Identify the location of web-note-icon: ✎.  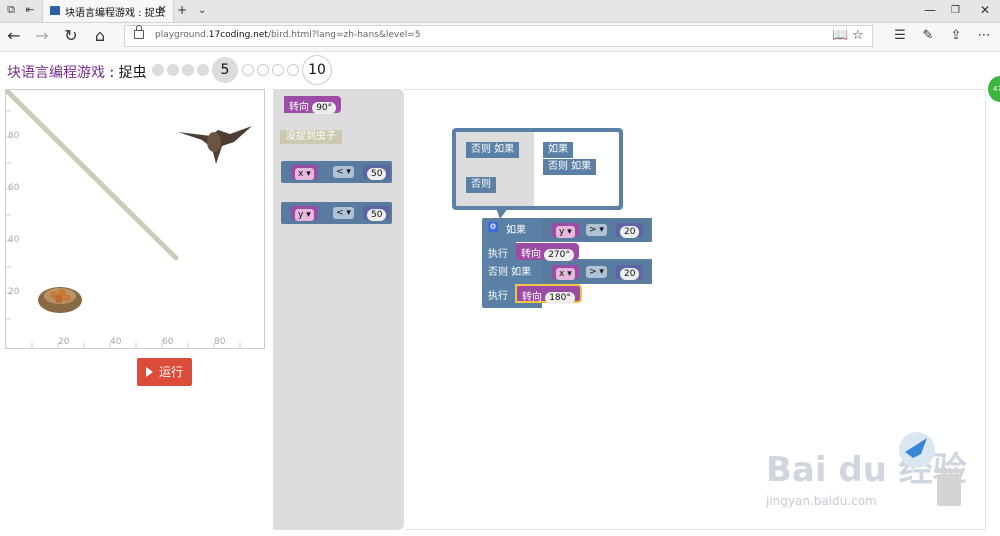
(928, 36).